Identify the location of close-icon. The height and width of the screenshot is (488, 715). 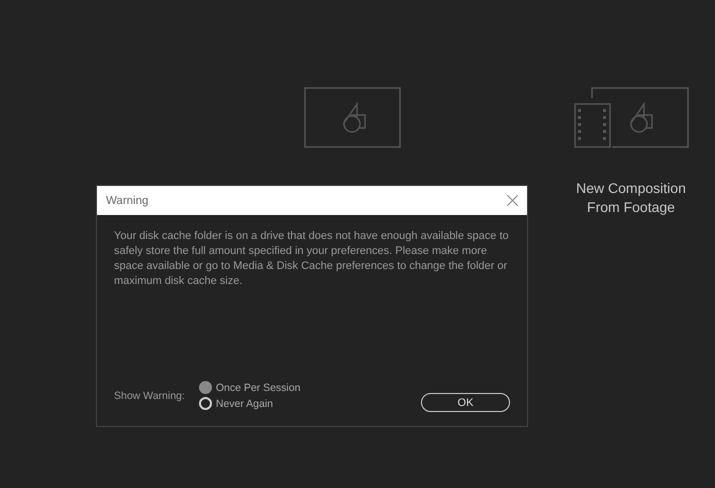
(512, 200).